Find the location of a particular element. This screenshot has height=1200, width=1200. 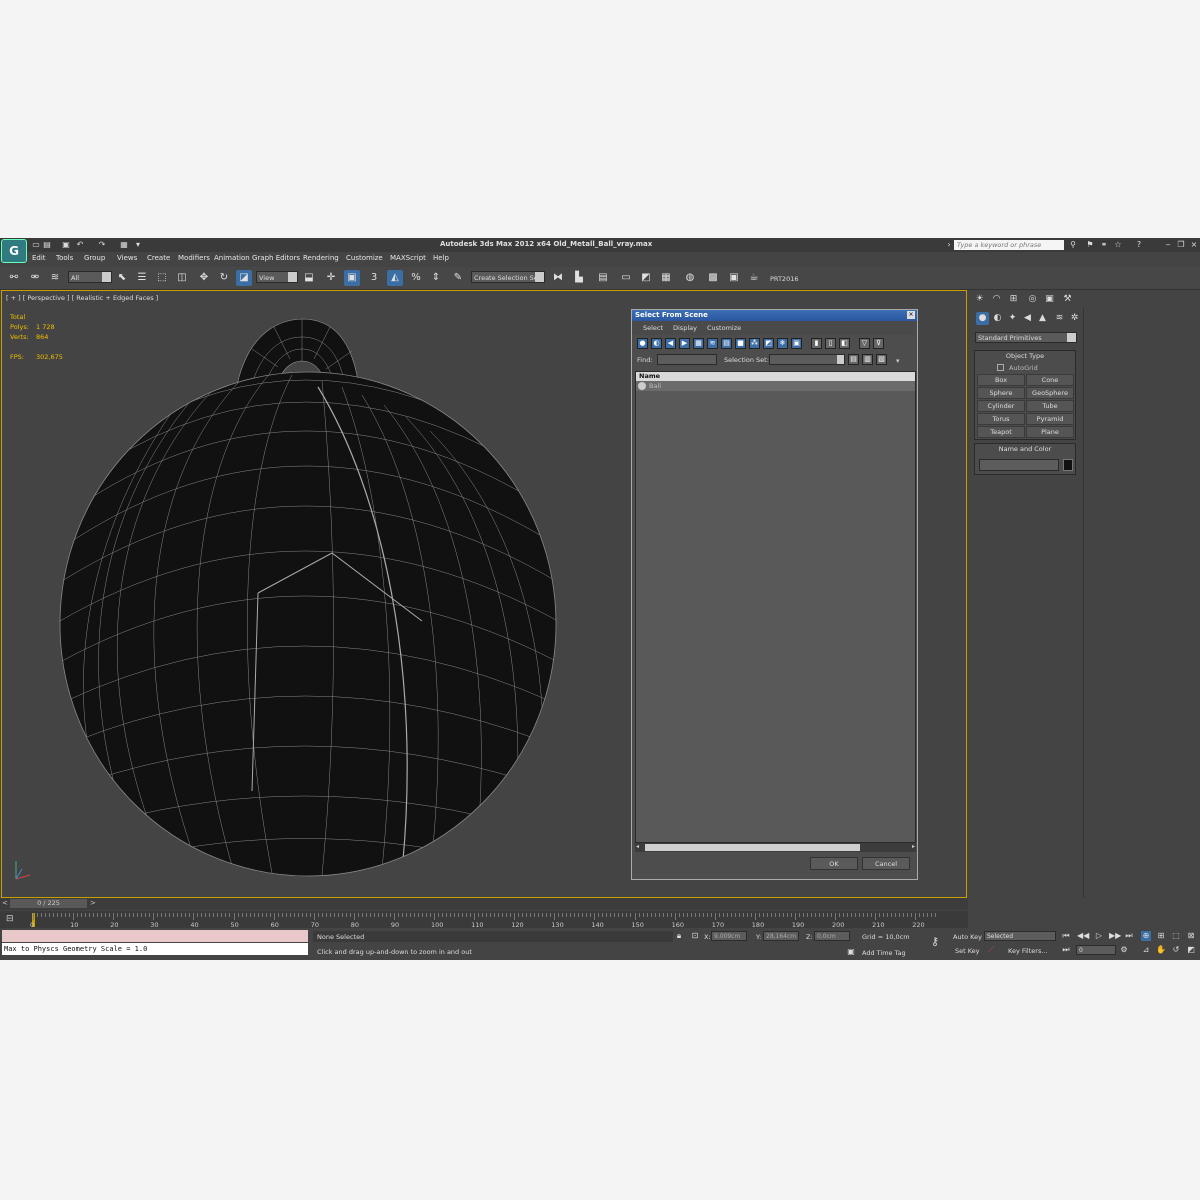

tube-button: Tube is located at coordinates (1050, 406).